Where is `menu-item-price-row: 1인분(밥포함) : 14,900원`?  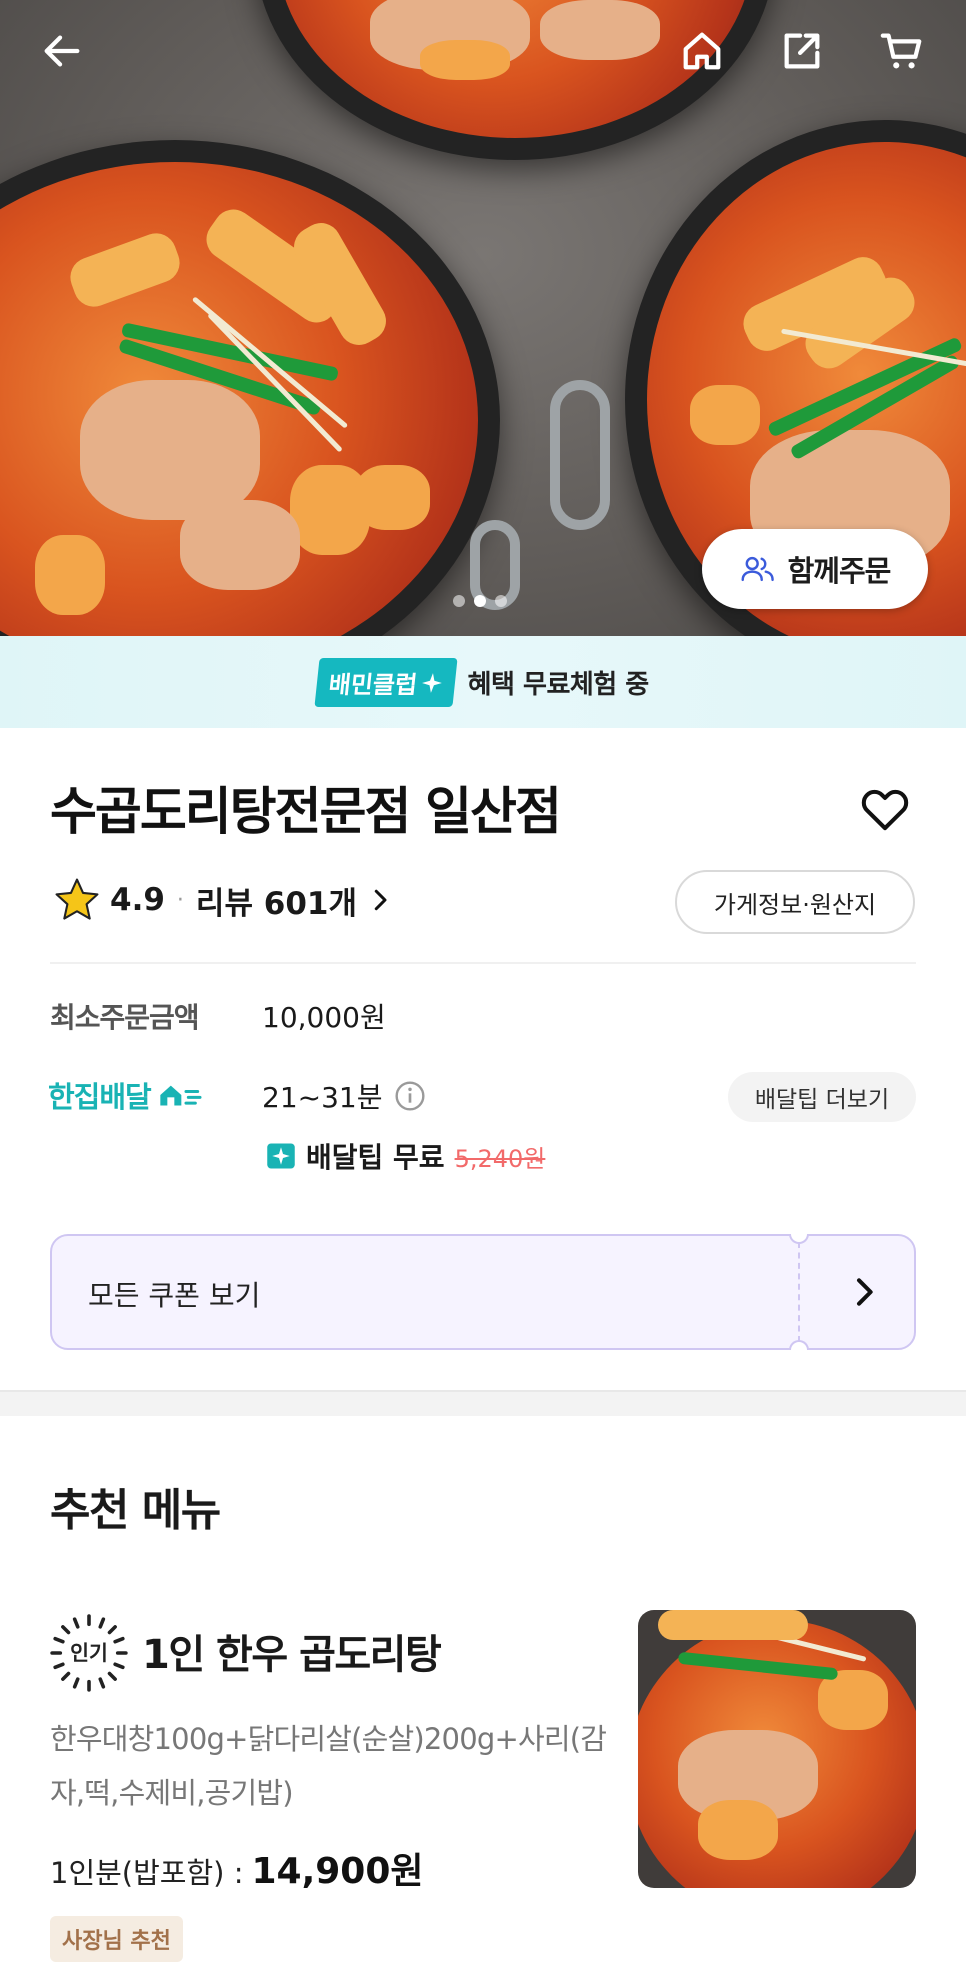
menu-item-price-row: 1인분(밥포함) : 14,900원 is located at coordinates (237, 1868).